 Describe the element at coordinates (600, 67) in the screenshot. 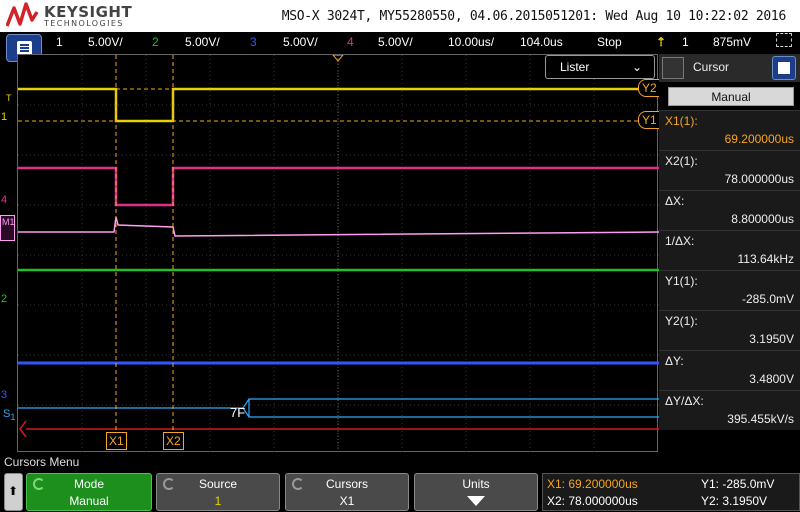

I see `listener-dropdown: Lister ⌄` at that location.